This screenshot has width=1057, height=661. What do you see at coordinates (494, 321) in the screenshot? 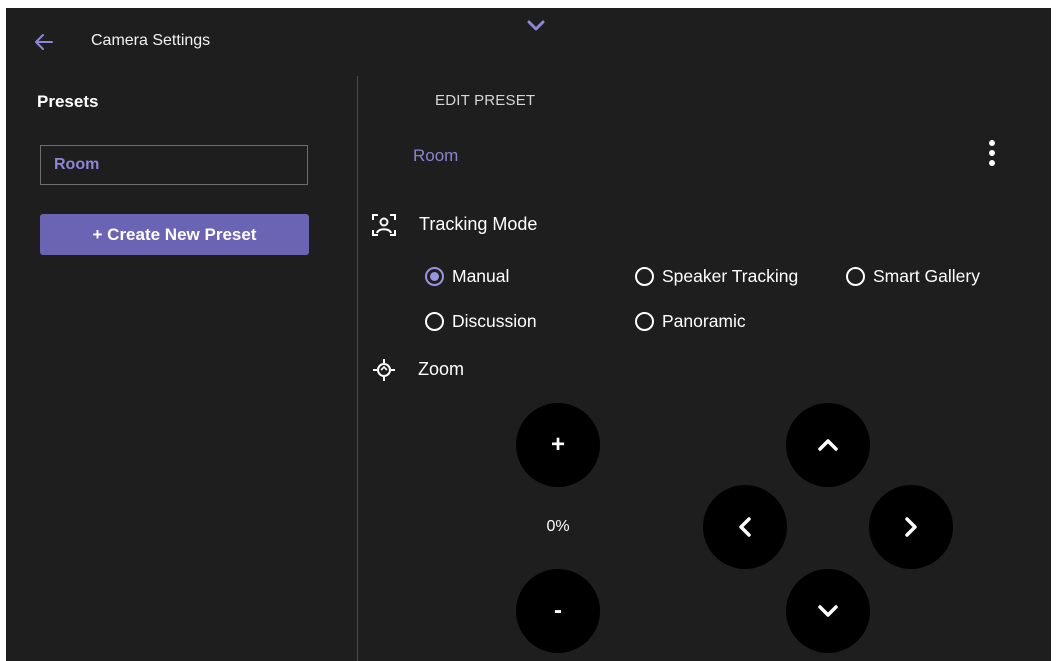
I see `radio-label: Discussion` at bounding box center [494, 321].